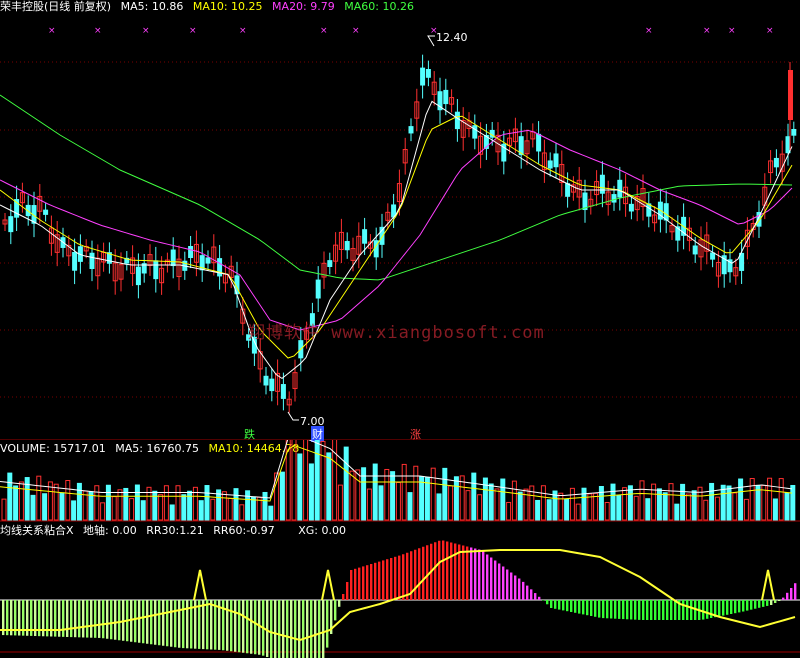 The height and width of the screenshot is (658, 800). I want to click on signal-marker-5: ×, so click(324, 31).